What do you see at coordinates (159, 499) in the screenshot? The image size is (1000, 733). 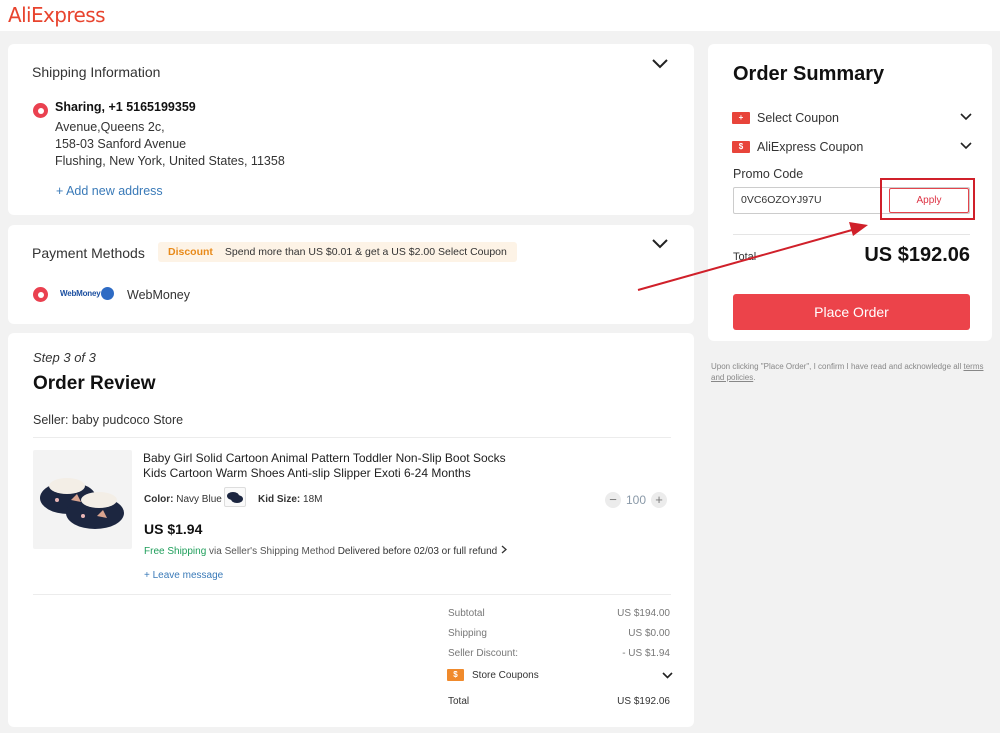 I see `color-label: Color:` at bounding box center [159, 499].